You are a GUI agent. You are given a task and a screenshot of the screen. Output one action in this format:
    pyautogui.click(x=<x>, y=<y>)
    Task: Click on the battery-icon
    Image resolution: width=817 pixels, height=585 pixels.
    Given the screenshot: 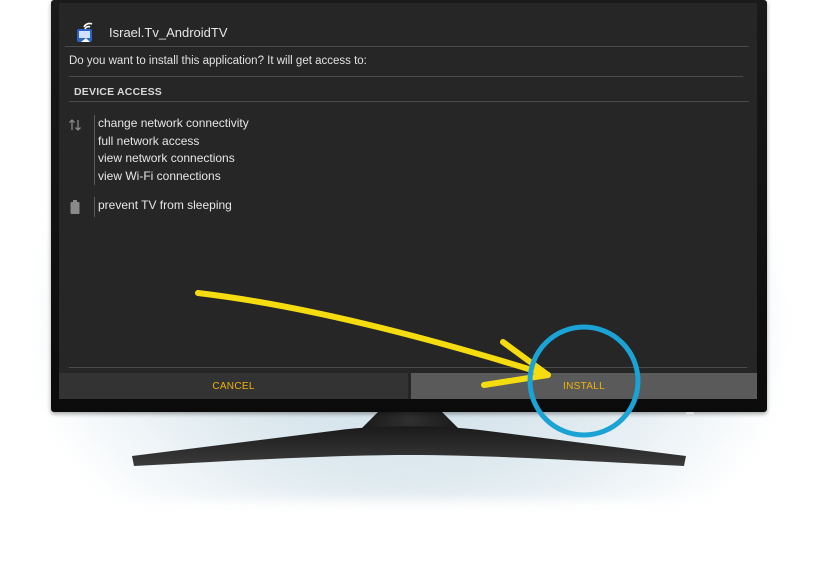 What is the action you would take?
    pyautogui.click(x=75, y=207)
    